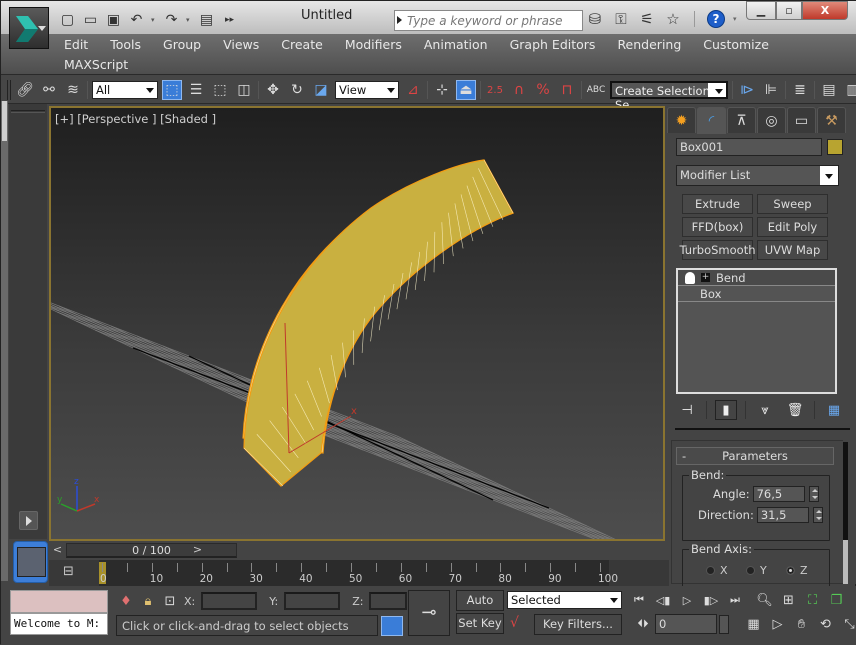  Describe the element at coordinates (73, 90) in the screenshot. I see `bind-space-warp-icon: ≋` at that location.